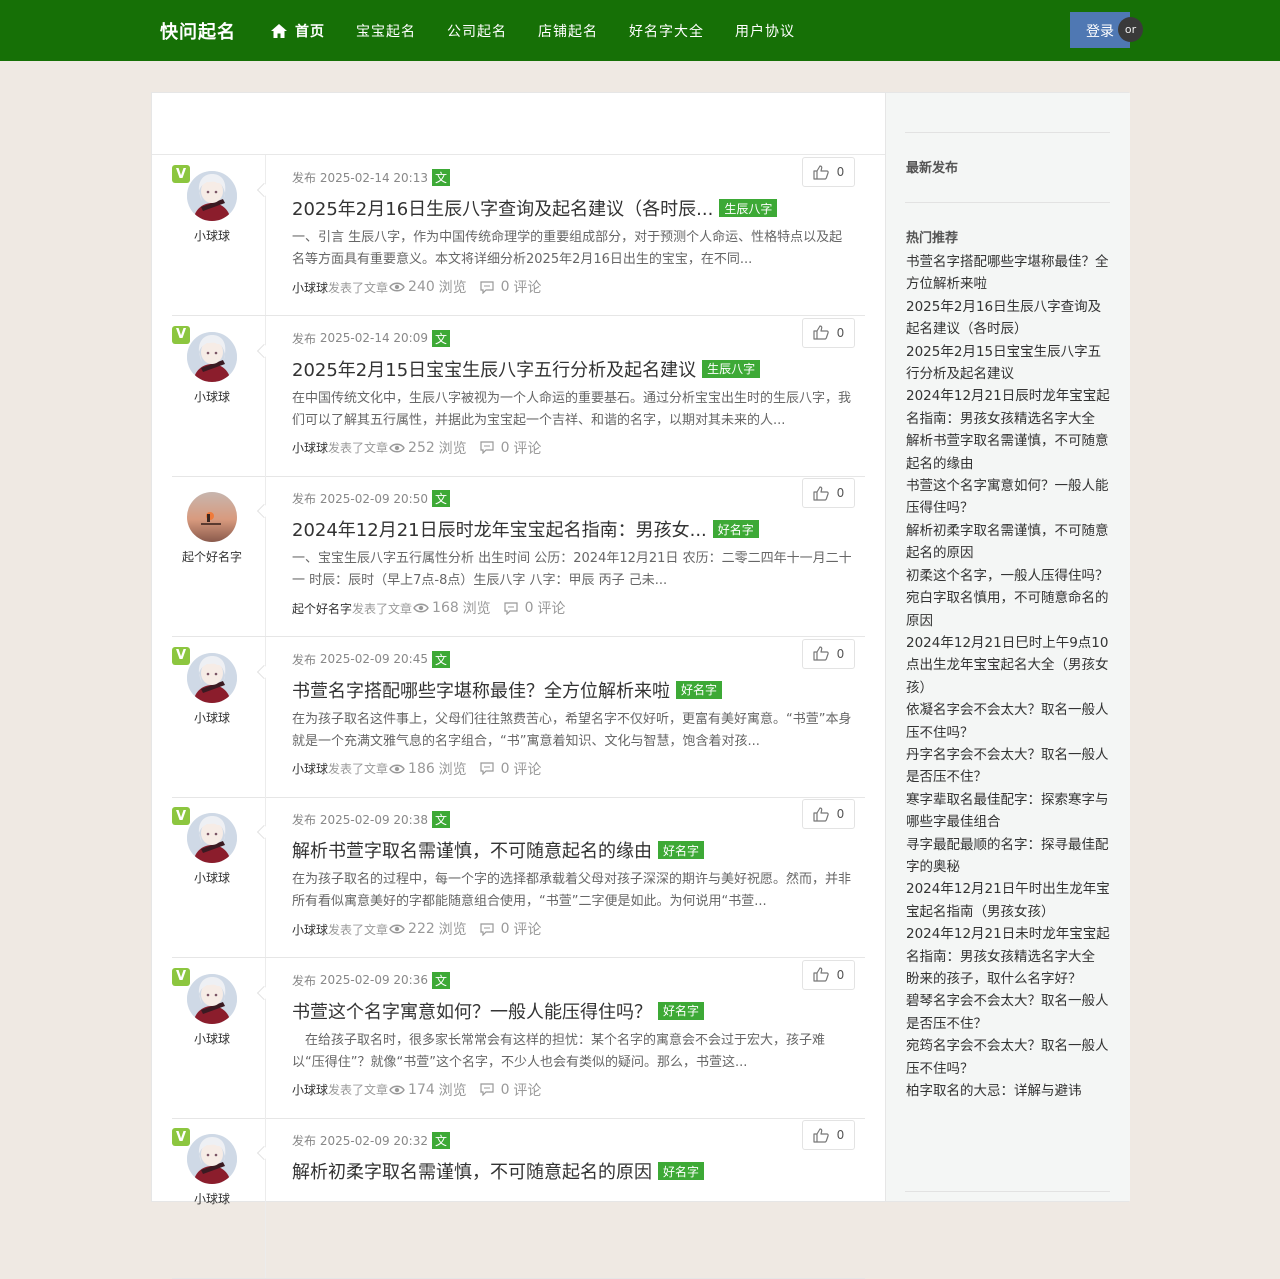 The image size is (1280, 1279). I want to click on view-count: 252, so click(421, 447).